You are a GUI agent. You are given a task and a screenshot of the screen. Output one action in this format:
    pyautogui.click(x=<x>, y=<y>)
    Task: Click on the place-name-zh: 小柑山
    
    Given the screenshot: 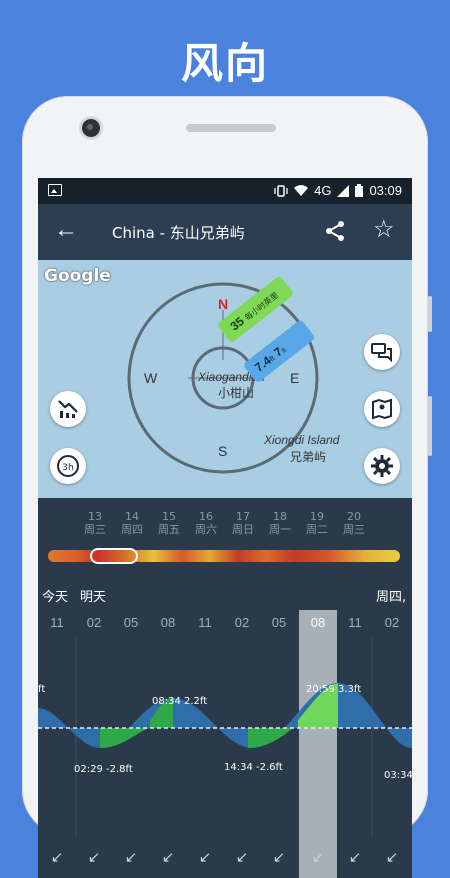 What is the action you would take?
    pyautogui.click(x=236, y=393)
    